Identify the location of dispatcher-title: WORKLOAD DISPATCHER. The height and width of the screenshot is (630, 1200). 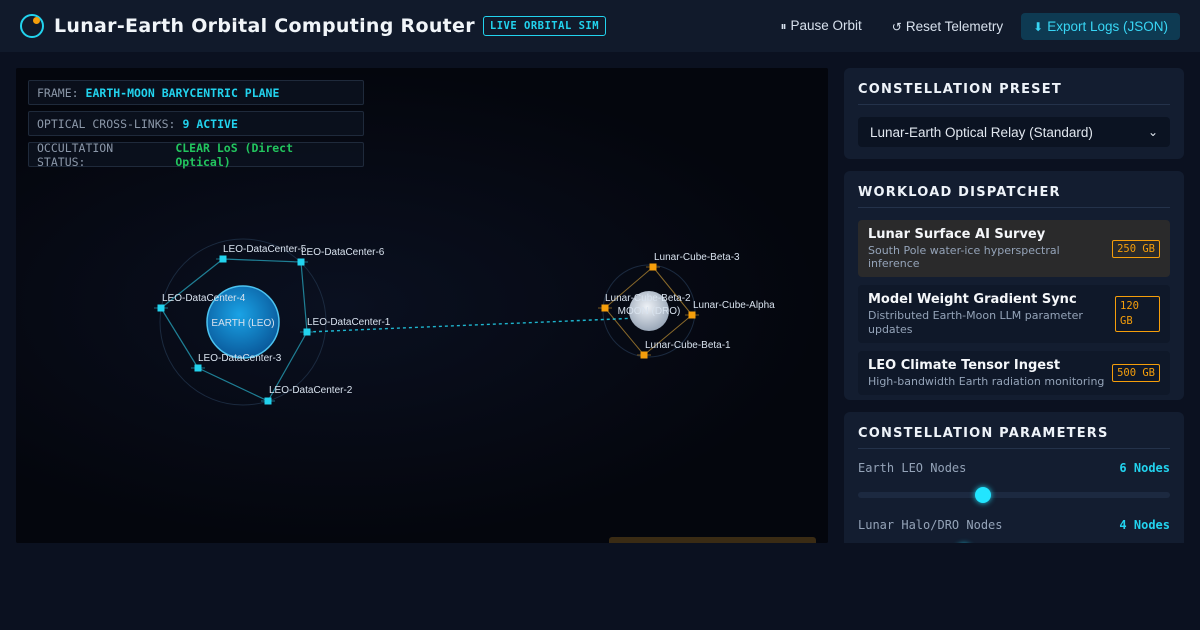
(1014, 196).